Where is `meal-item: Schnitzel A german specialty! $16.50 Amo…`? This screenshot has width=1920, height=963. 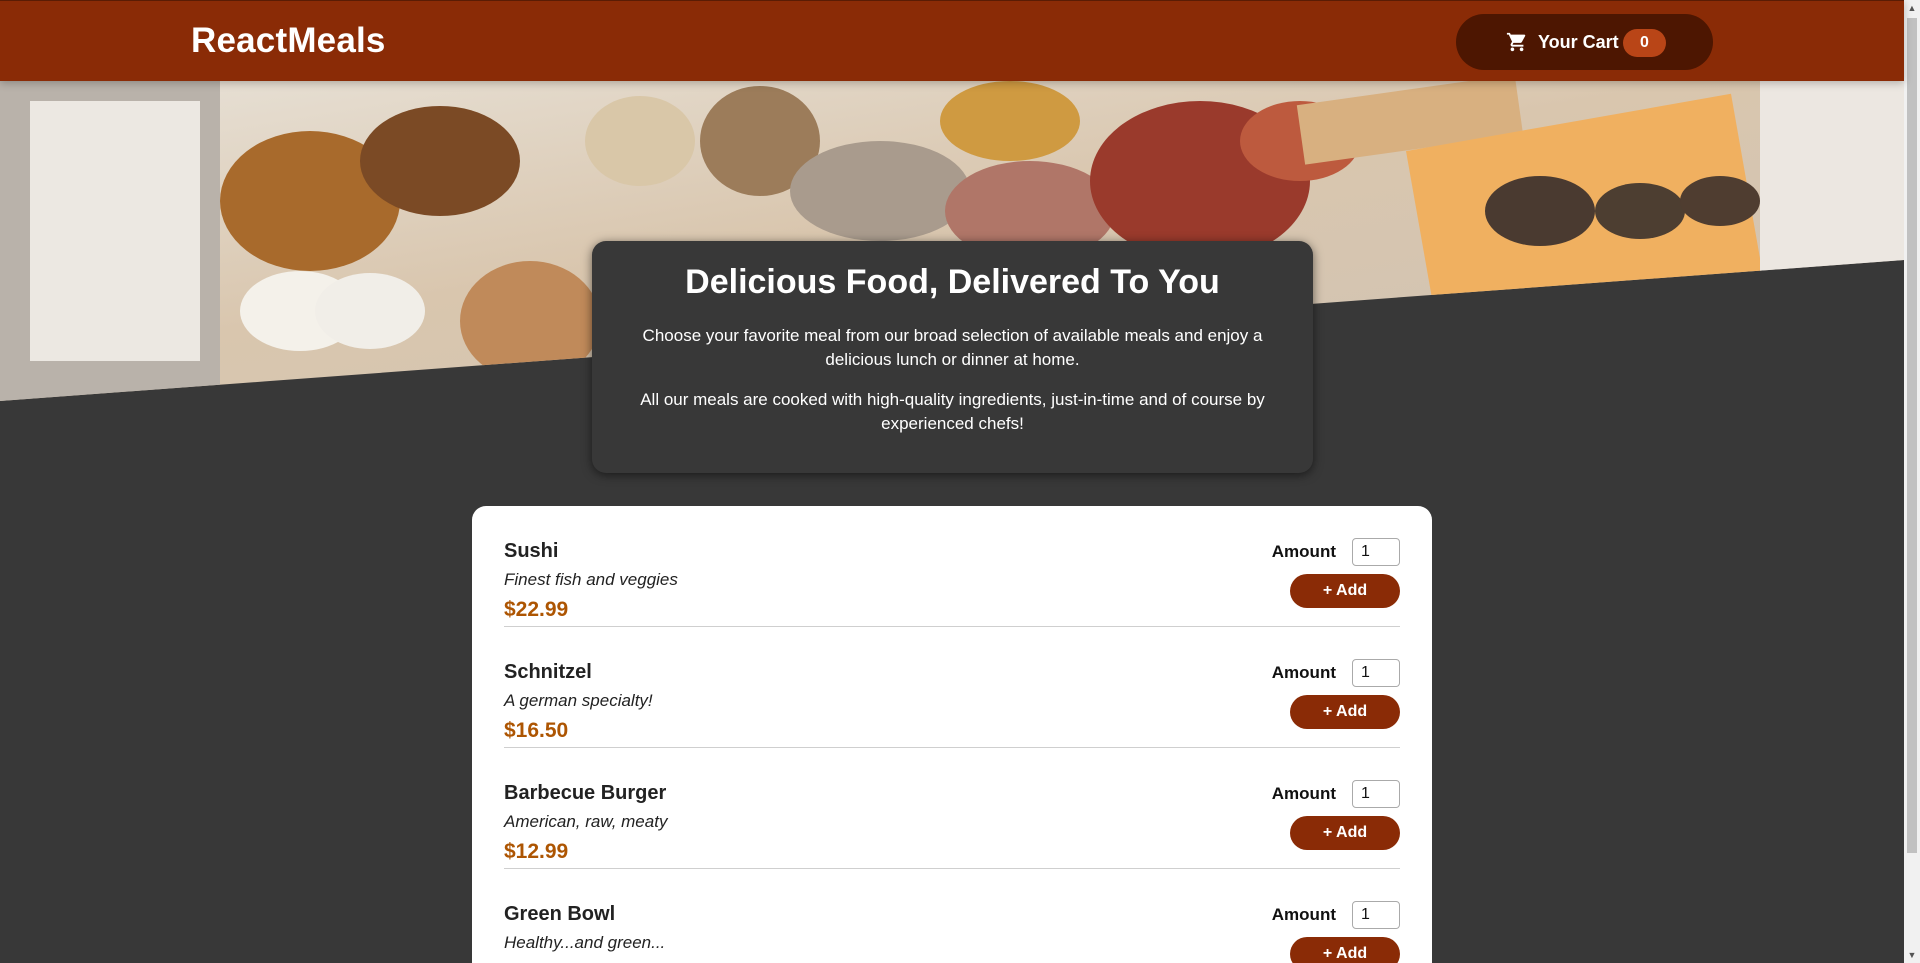
meal-item: Schnitzel A german specialty! $16.50 Amo… is located at coordinates (952, 687).